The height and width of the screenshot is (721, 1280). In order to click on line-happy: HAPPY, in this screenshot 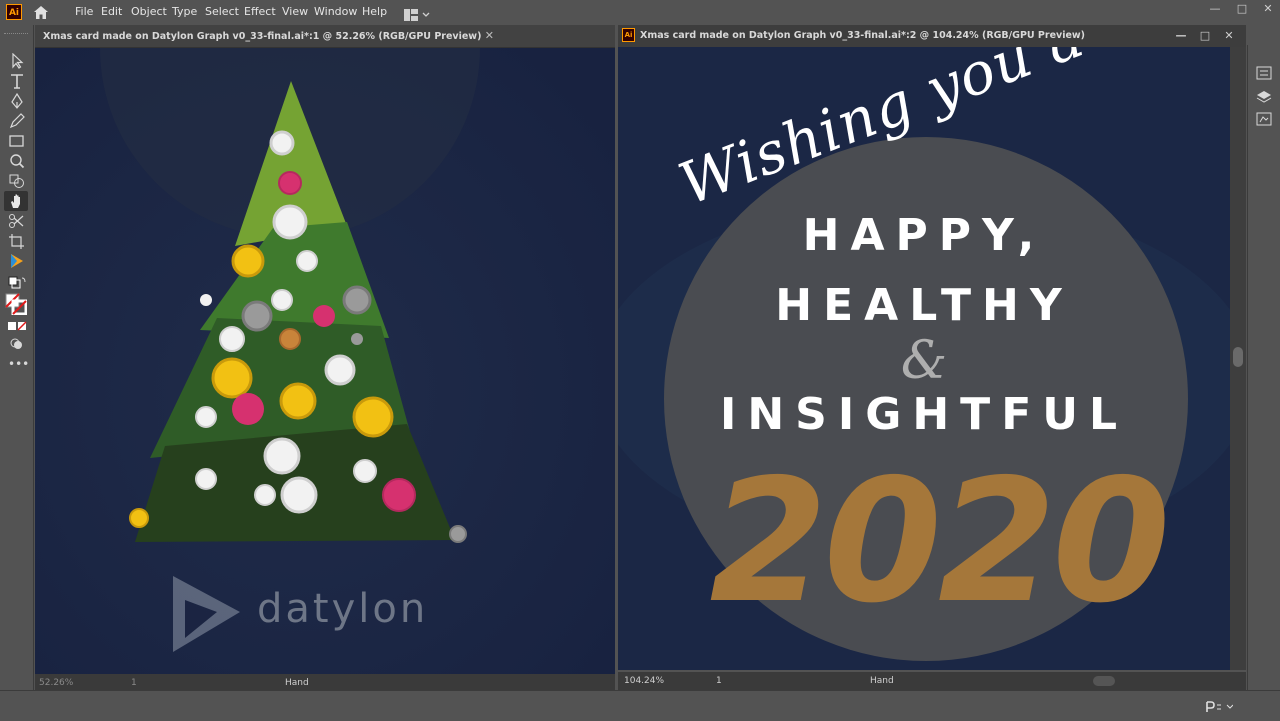, I will do `click(924, 235)`.